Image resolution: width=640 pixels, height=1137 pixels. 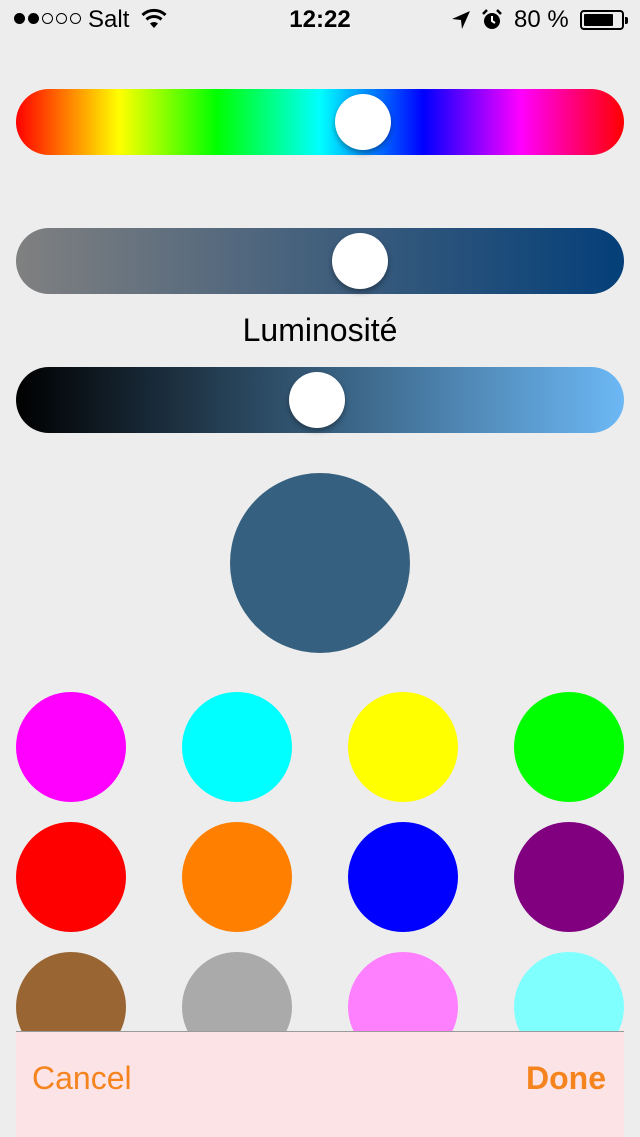 I want to click on luminosity-slider-thumb, so click(x=316, y=400).